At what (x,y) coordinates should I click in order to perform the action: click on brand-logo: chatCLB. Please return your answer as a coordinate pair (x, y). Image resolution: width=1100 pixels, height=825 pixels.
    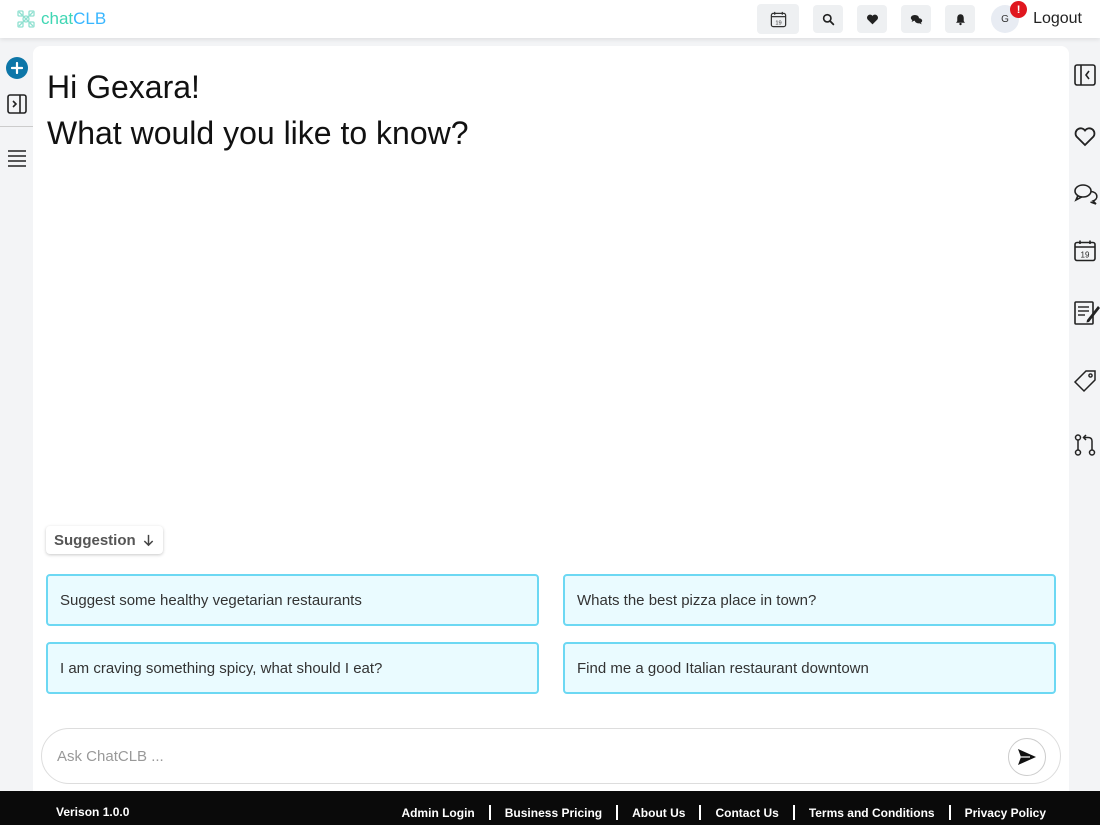
    Looking at the image, I should click on (61, 19).